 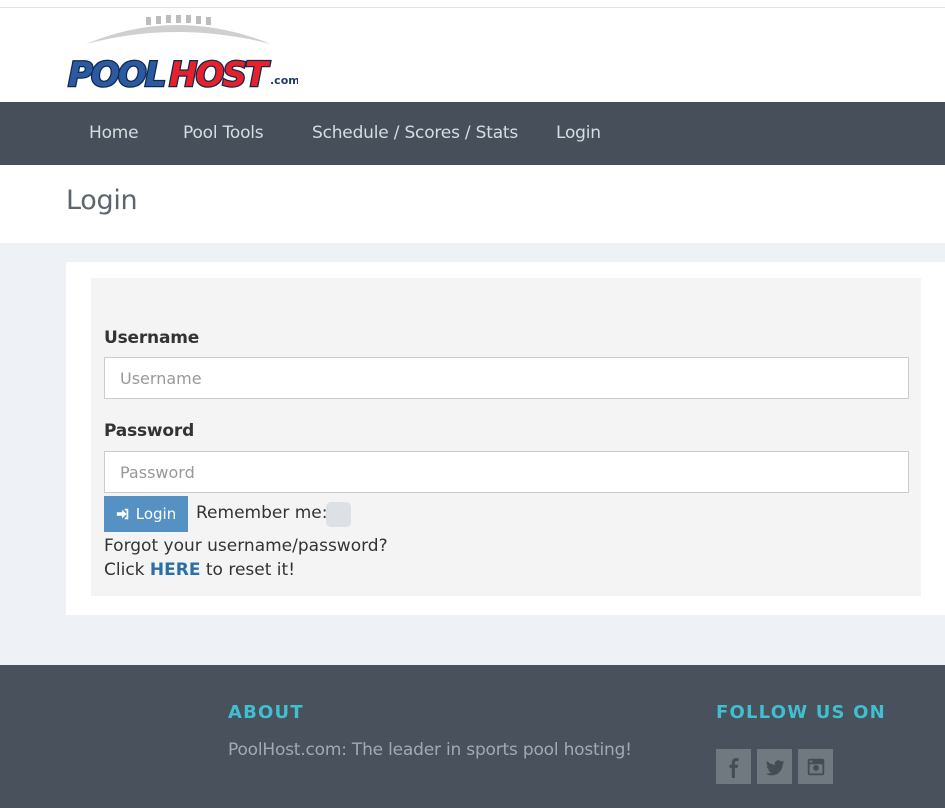 I want to click on sign-in-icon, so click(x=122, y=514).